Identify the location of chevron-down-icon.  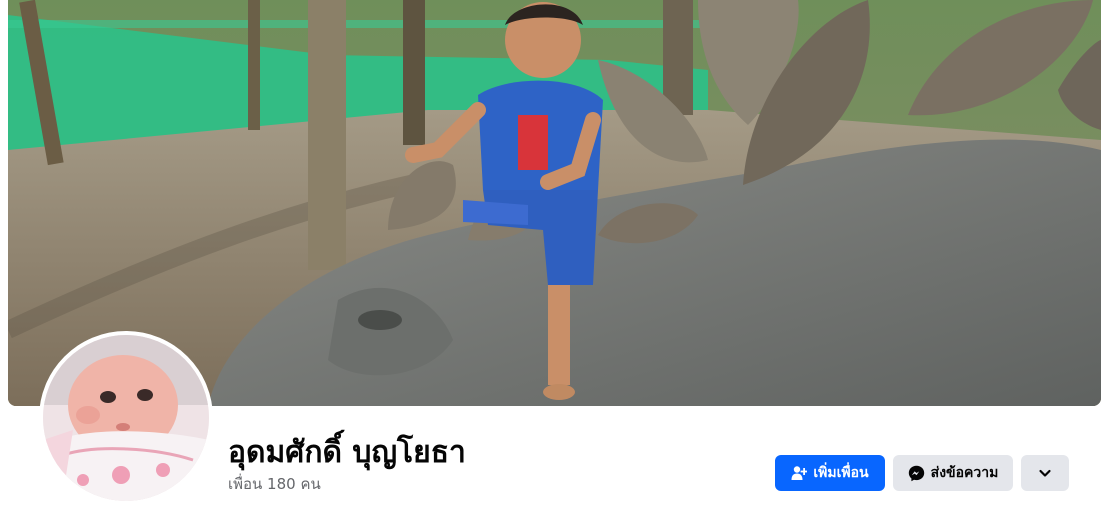
(1045, 473).